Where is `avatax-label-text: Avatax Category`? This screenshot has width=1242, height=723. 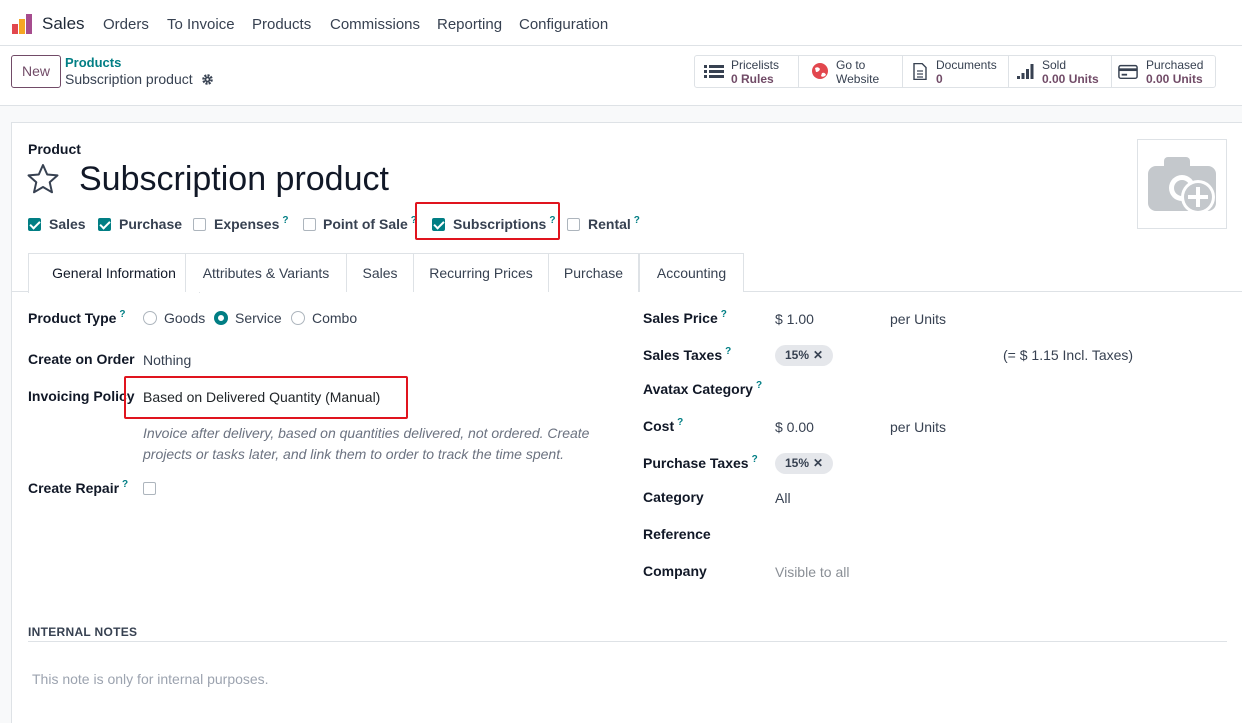
avatax-label-text: Avatax Category is located at coordinates (698, 389).